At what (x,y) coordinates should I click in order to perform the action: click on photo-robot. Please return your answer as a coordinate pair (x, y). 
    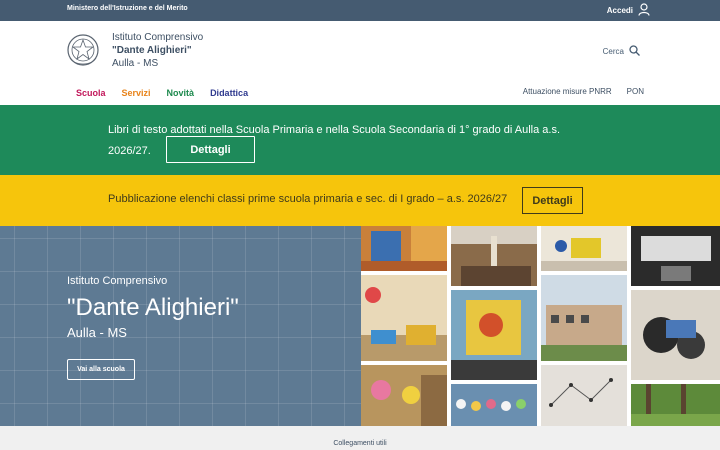
    Looking at the image, I should click on (675, 335).